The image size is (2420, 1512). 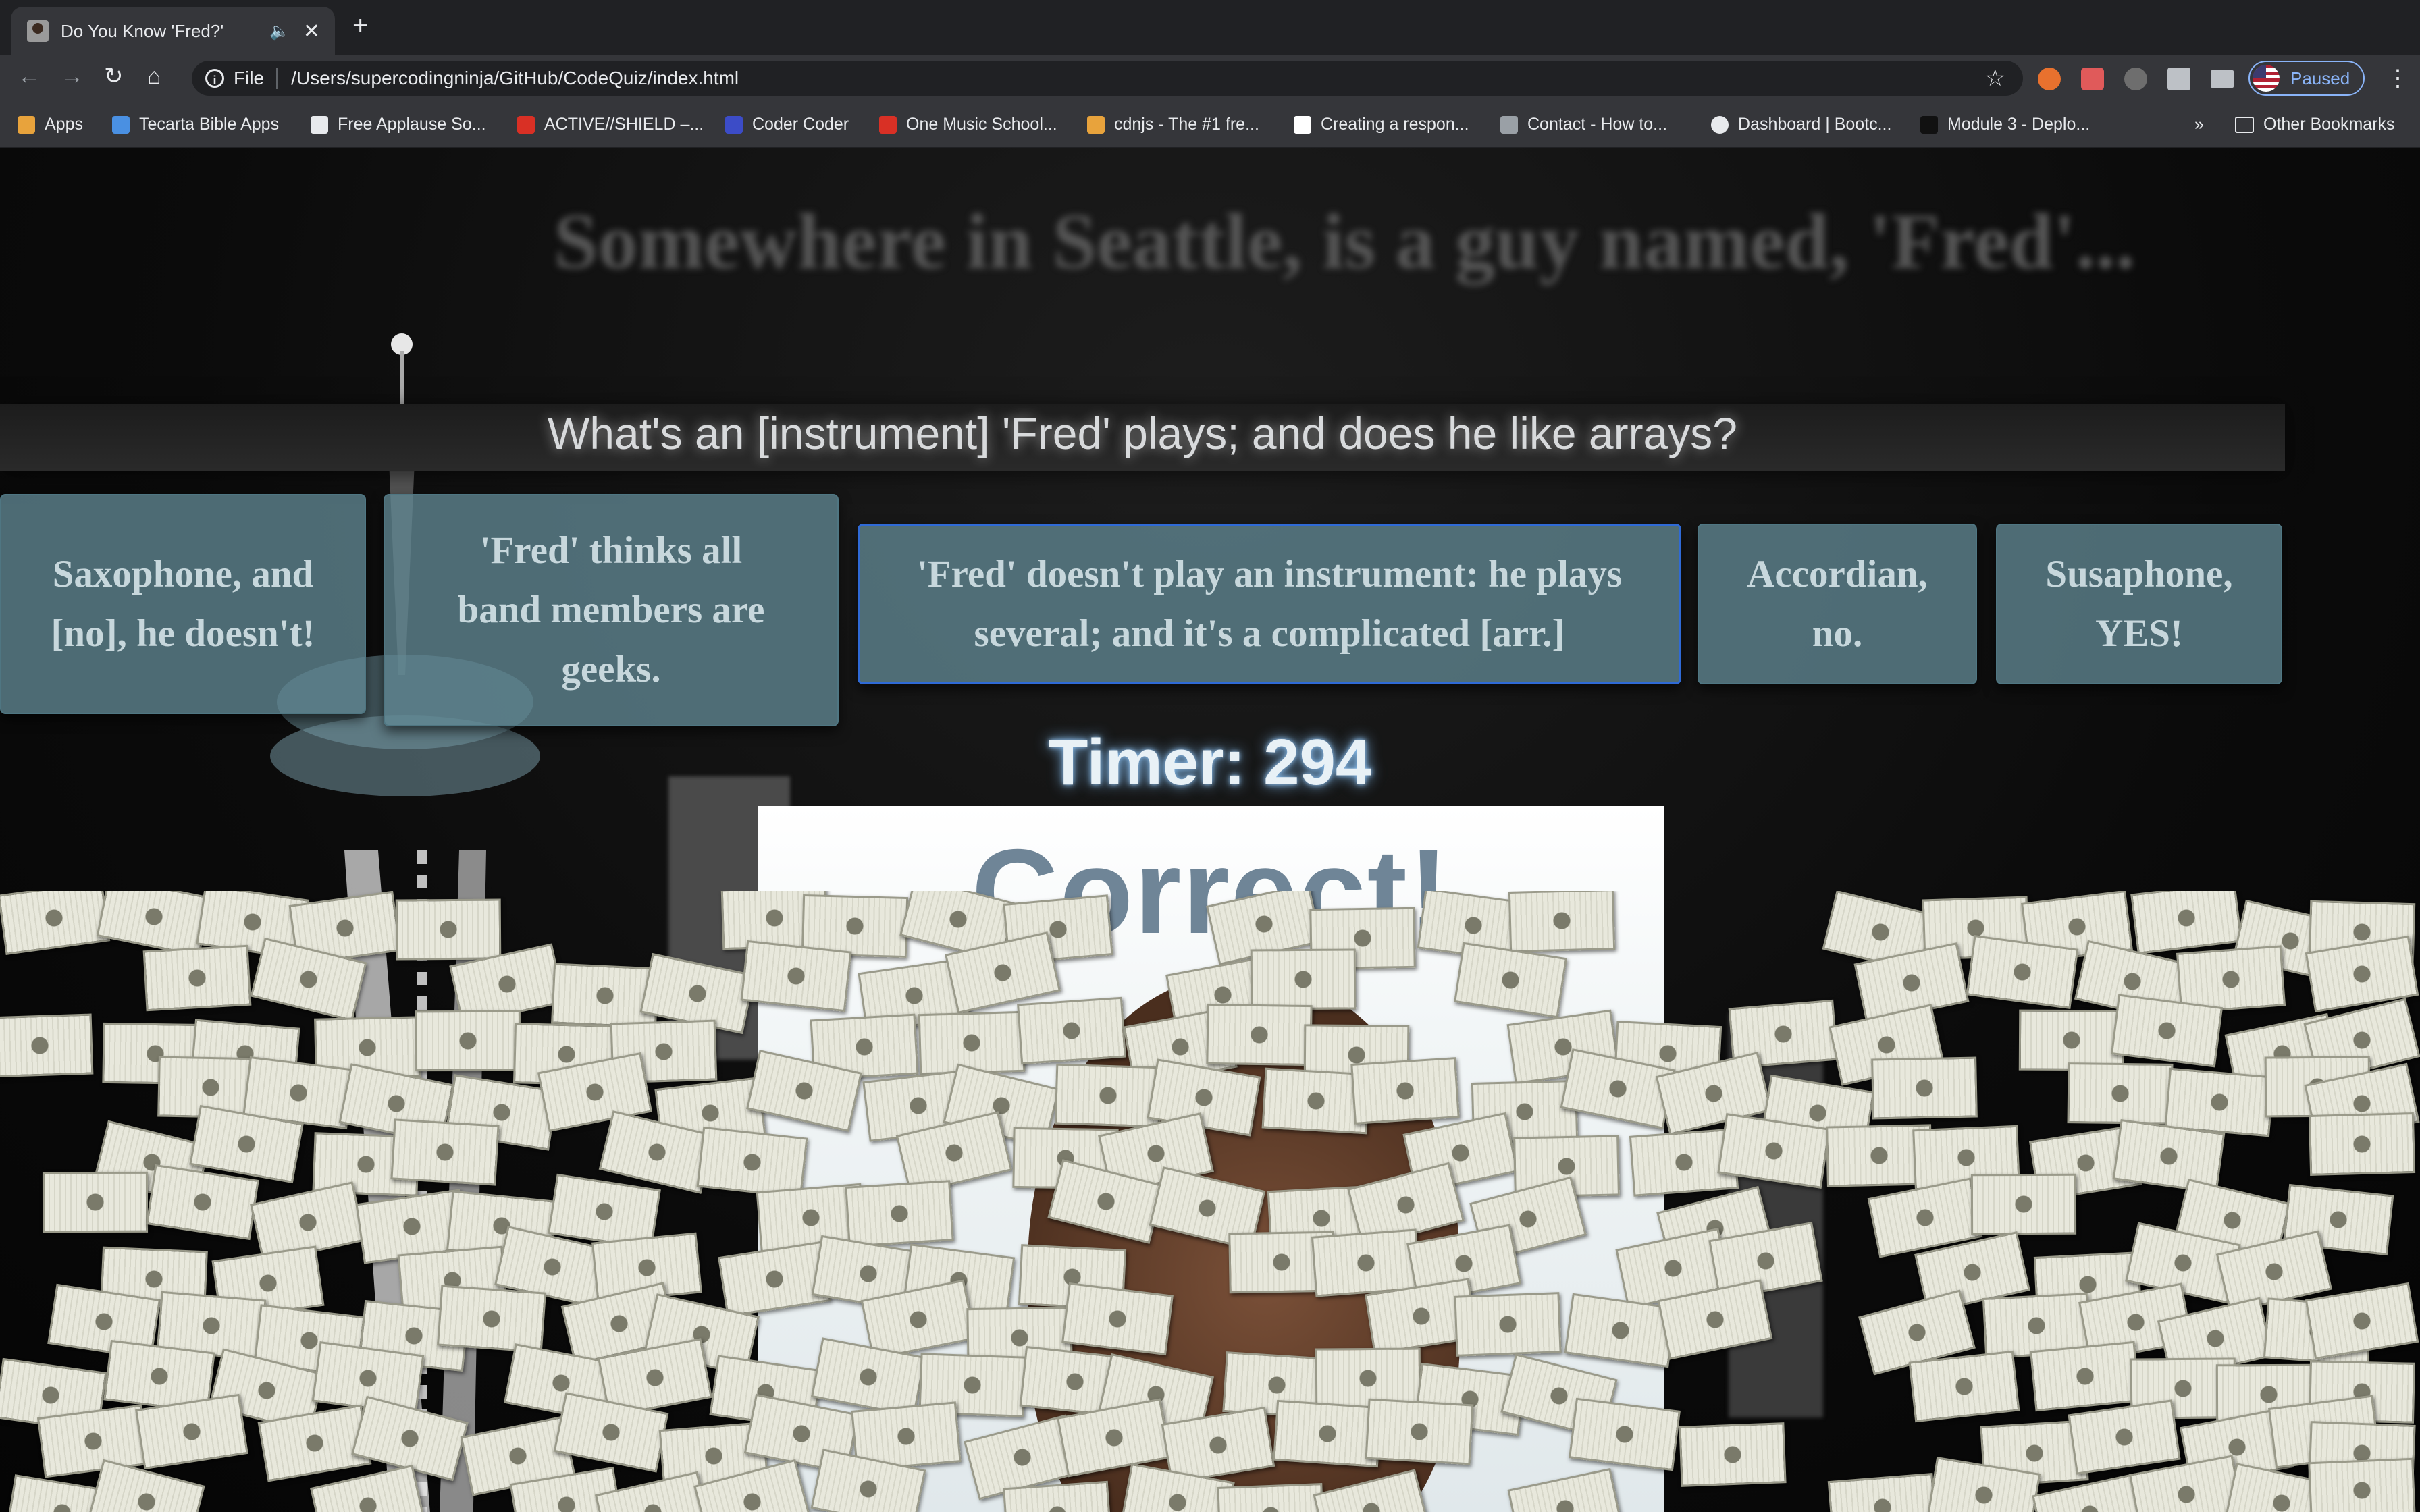 I want to click on bookmark-item: Coder Coder, so click(x=787, y=124).